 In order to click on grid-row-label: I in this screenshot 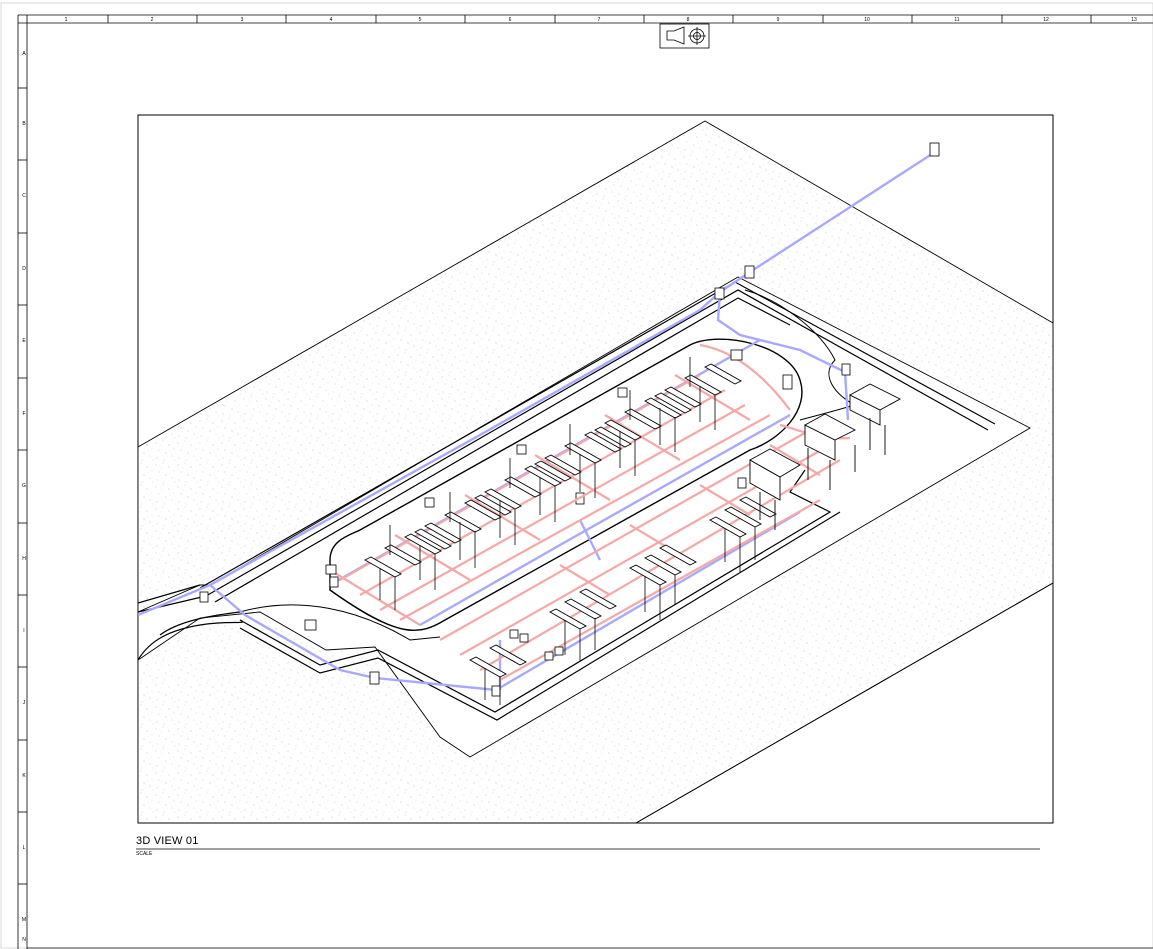, I will do `click(24, 631)`.